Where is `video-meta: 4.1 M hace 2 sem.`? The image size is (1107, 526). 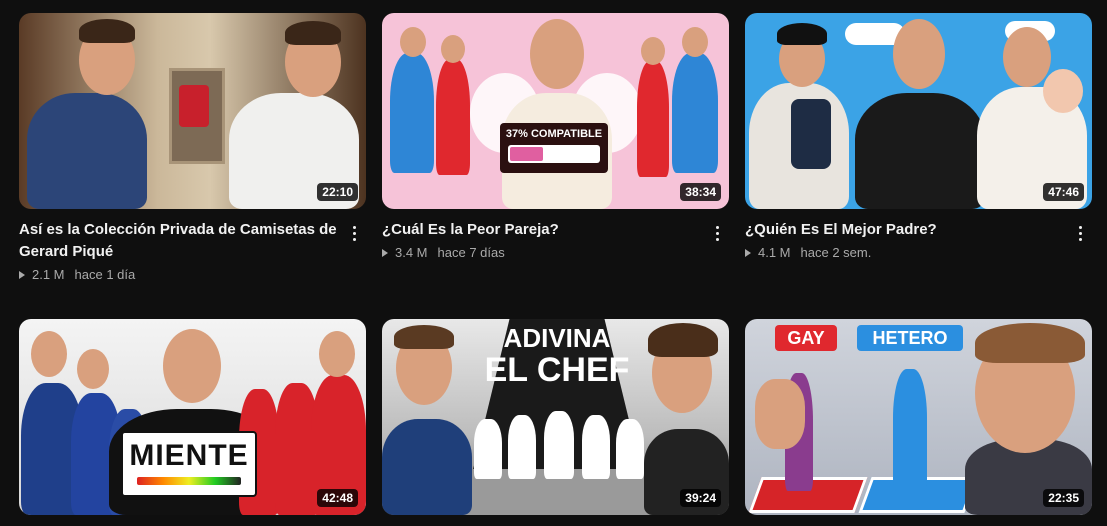
video-meta: 4.1 M hace 2 sem. is located at coordinates (808, 252).